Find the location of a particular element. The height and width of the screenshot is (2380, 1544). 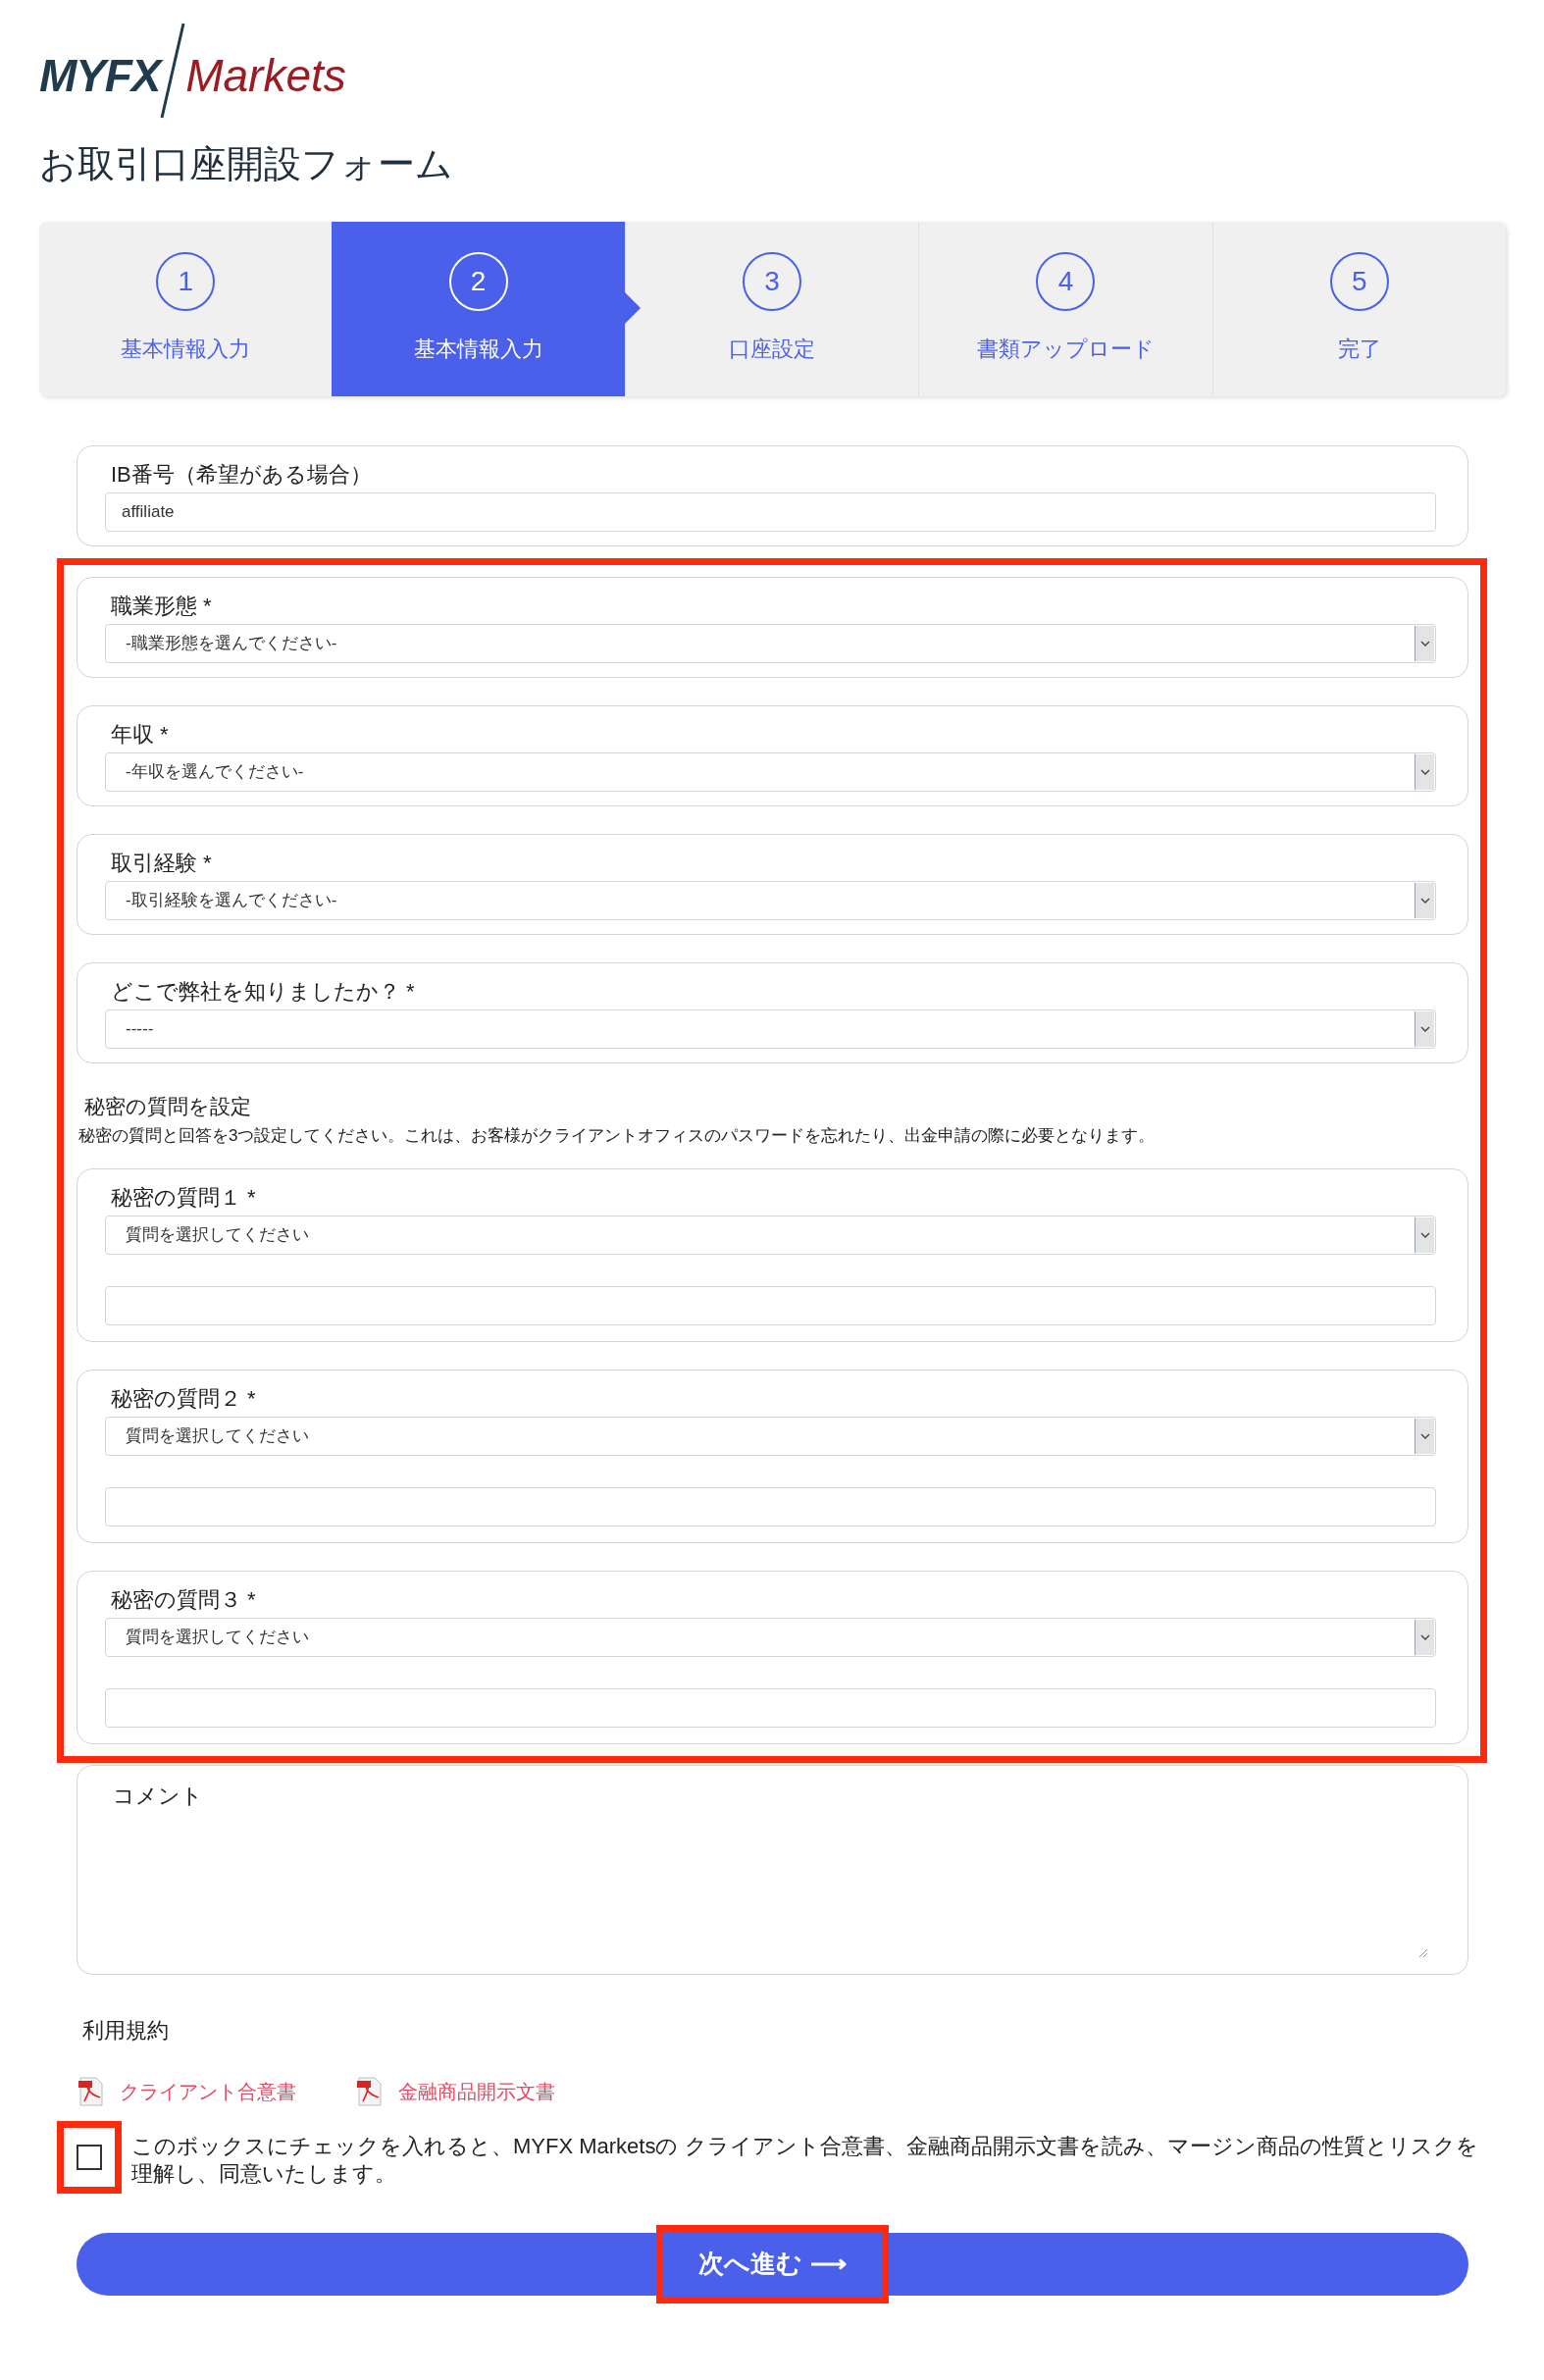

input-field: affiliate is located at coordinates (770, 512).